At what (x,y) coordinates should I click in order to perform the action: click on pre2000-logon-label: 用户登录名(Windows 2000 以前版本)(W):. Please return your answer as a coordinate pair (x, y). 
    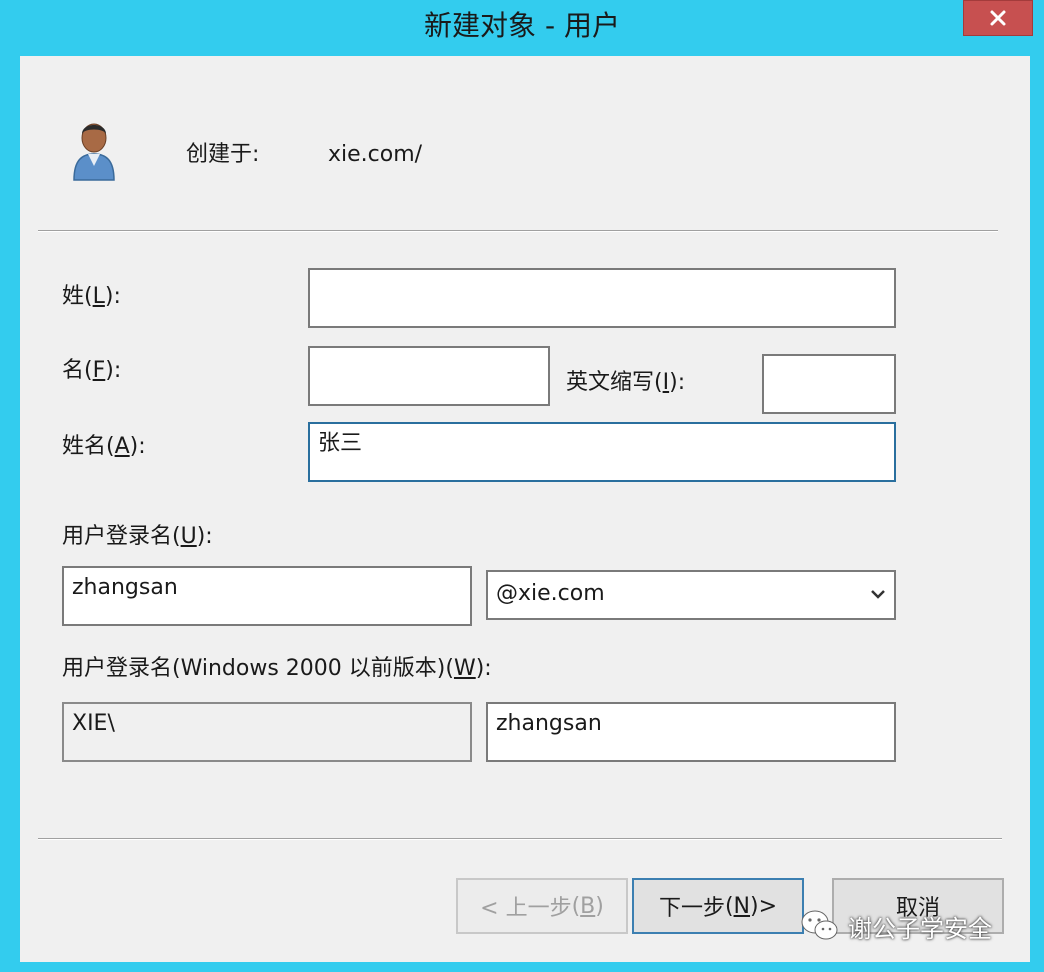
    Looking at the image, I should click on (277, 668).